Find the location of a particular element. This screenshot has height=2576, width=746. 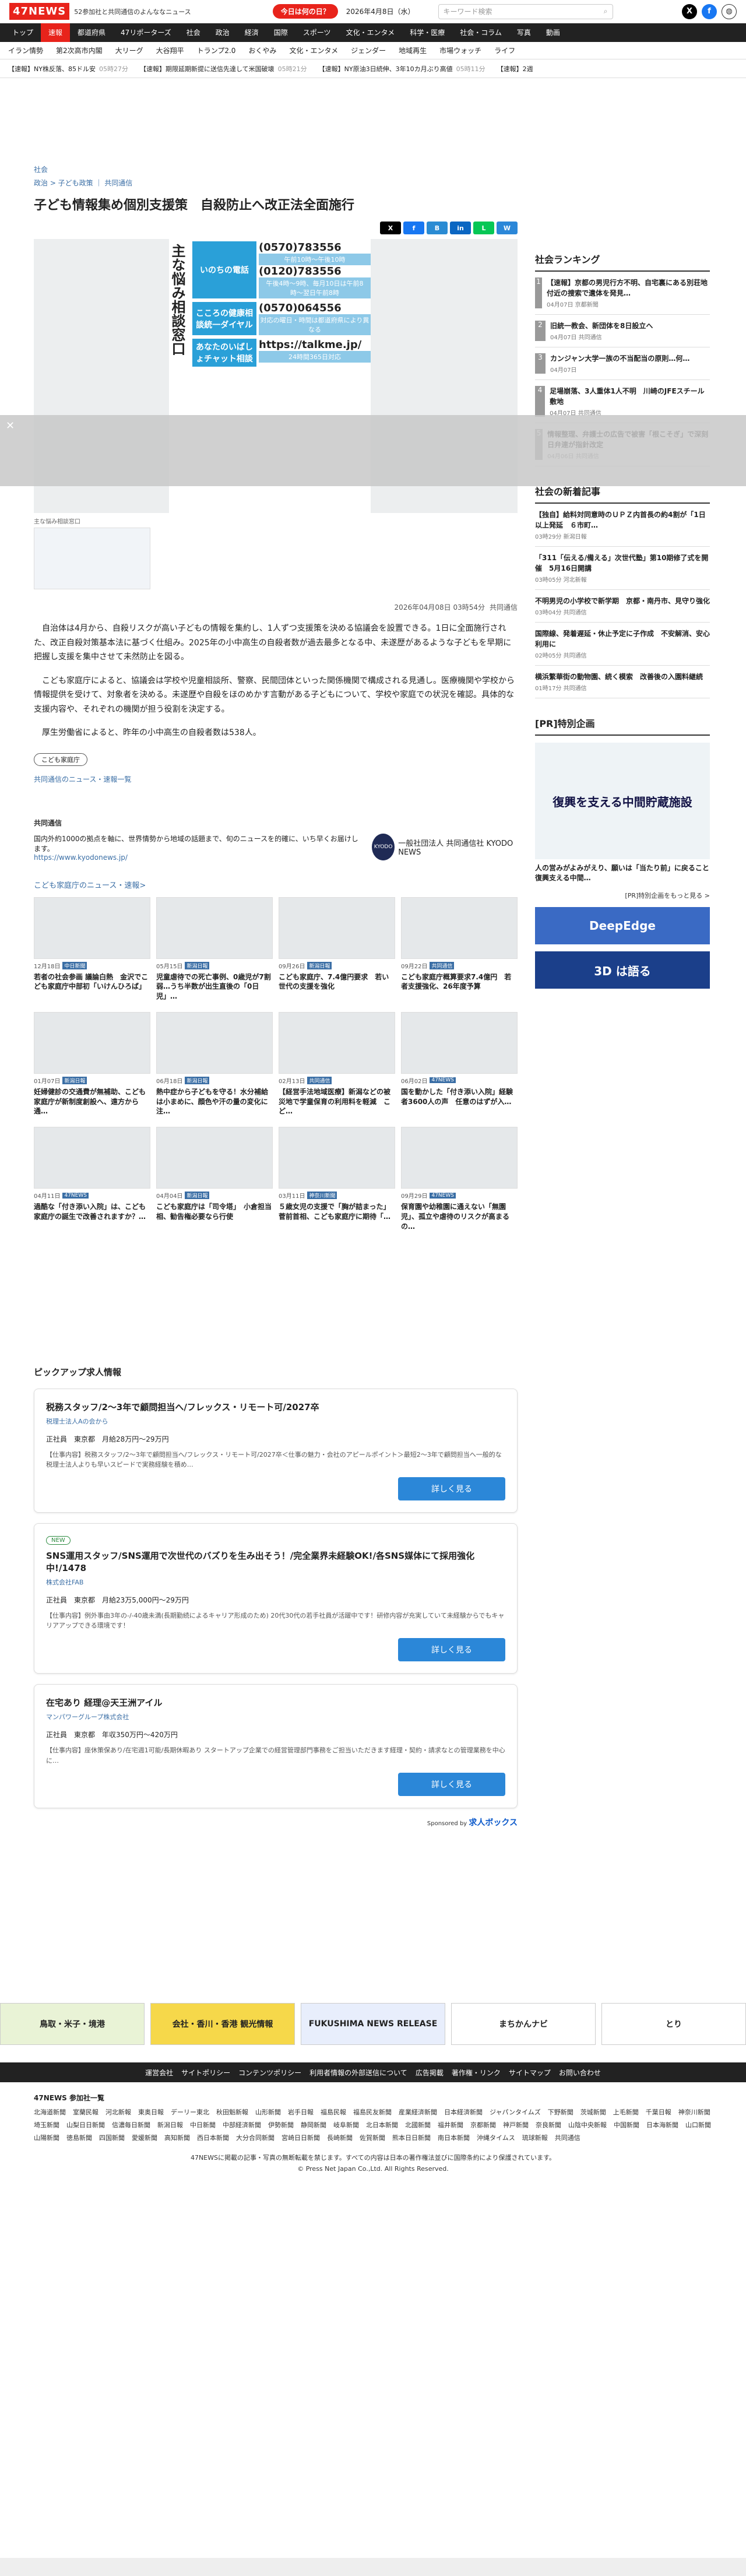

member-link: 山陽新聞 is located at coordinates (46, 2137).